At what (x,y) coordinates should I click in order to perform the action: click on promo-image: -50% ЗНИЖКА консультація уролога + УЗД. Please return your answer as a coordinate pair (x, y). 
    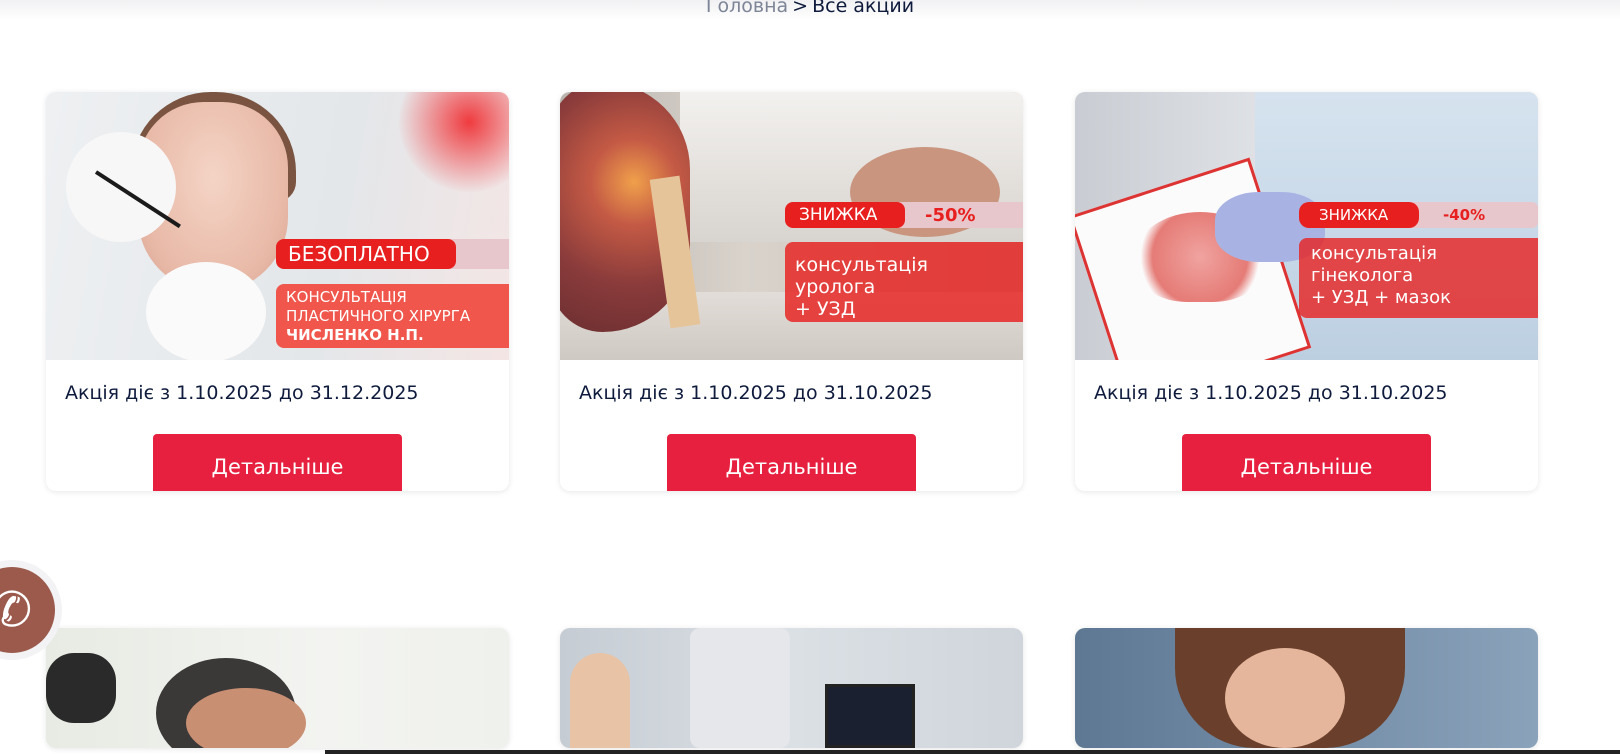
    Looking at the image, I should click on (791, 226).